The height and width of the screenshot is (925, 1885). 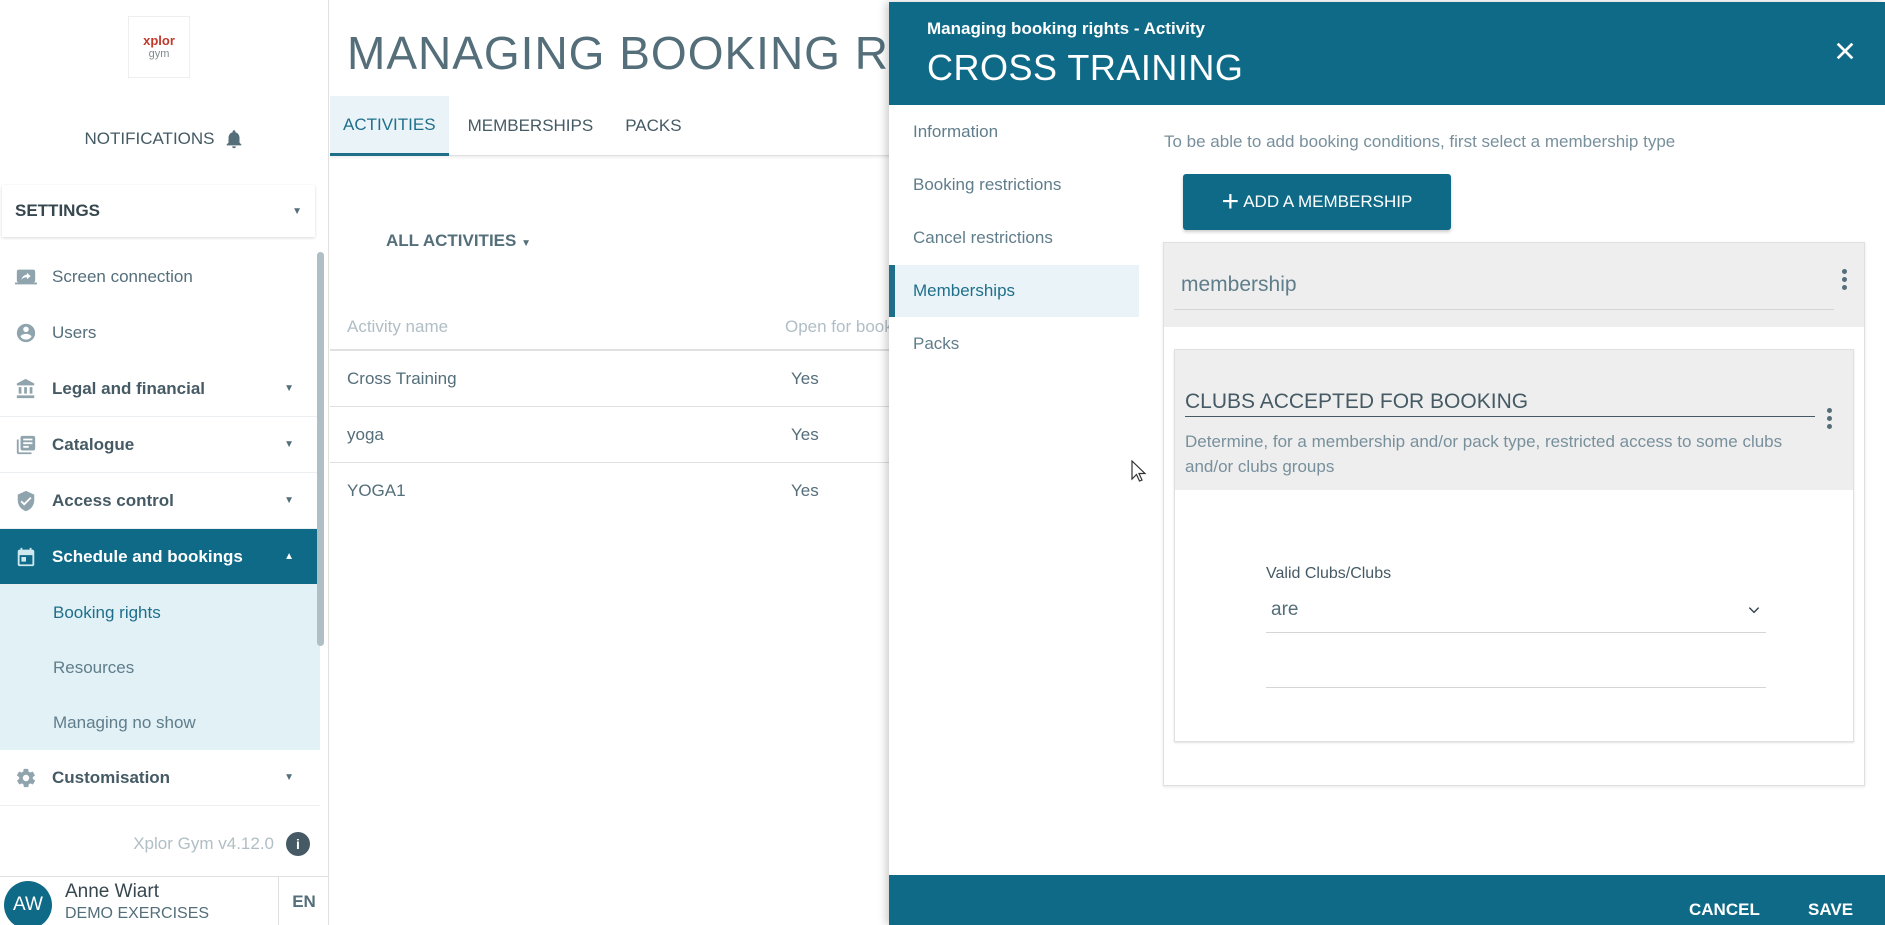 I want to click on logo-line1: xplor, so click(x=159, y=40).